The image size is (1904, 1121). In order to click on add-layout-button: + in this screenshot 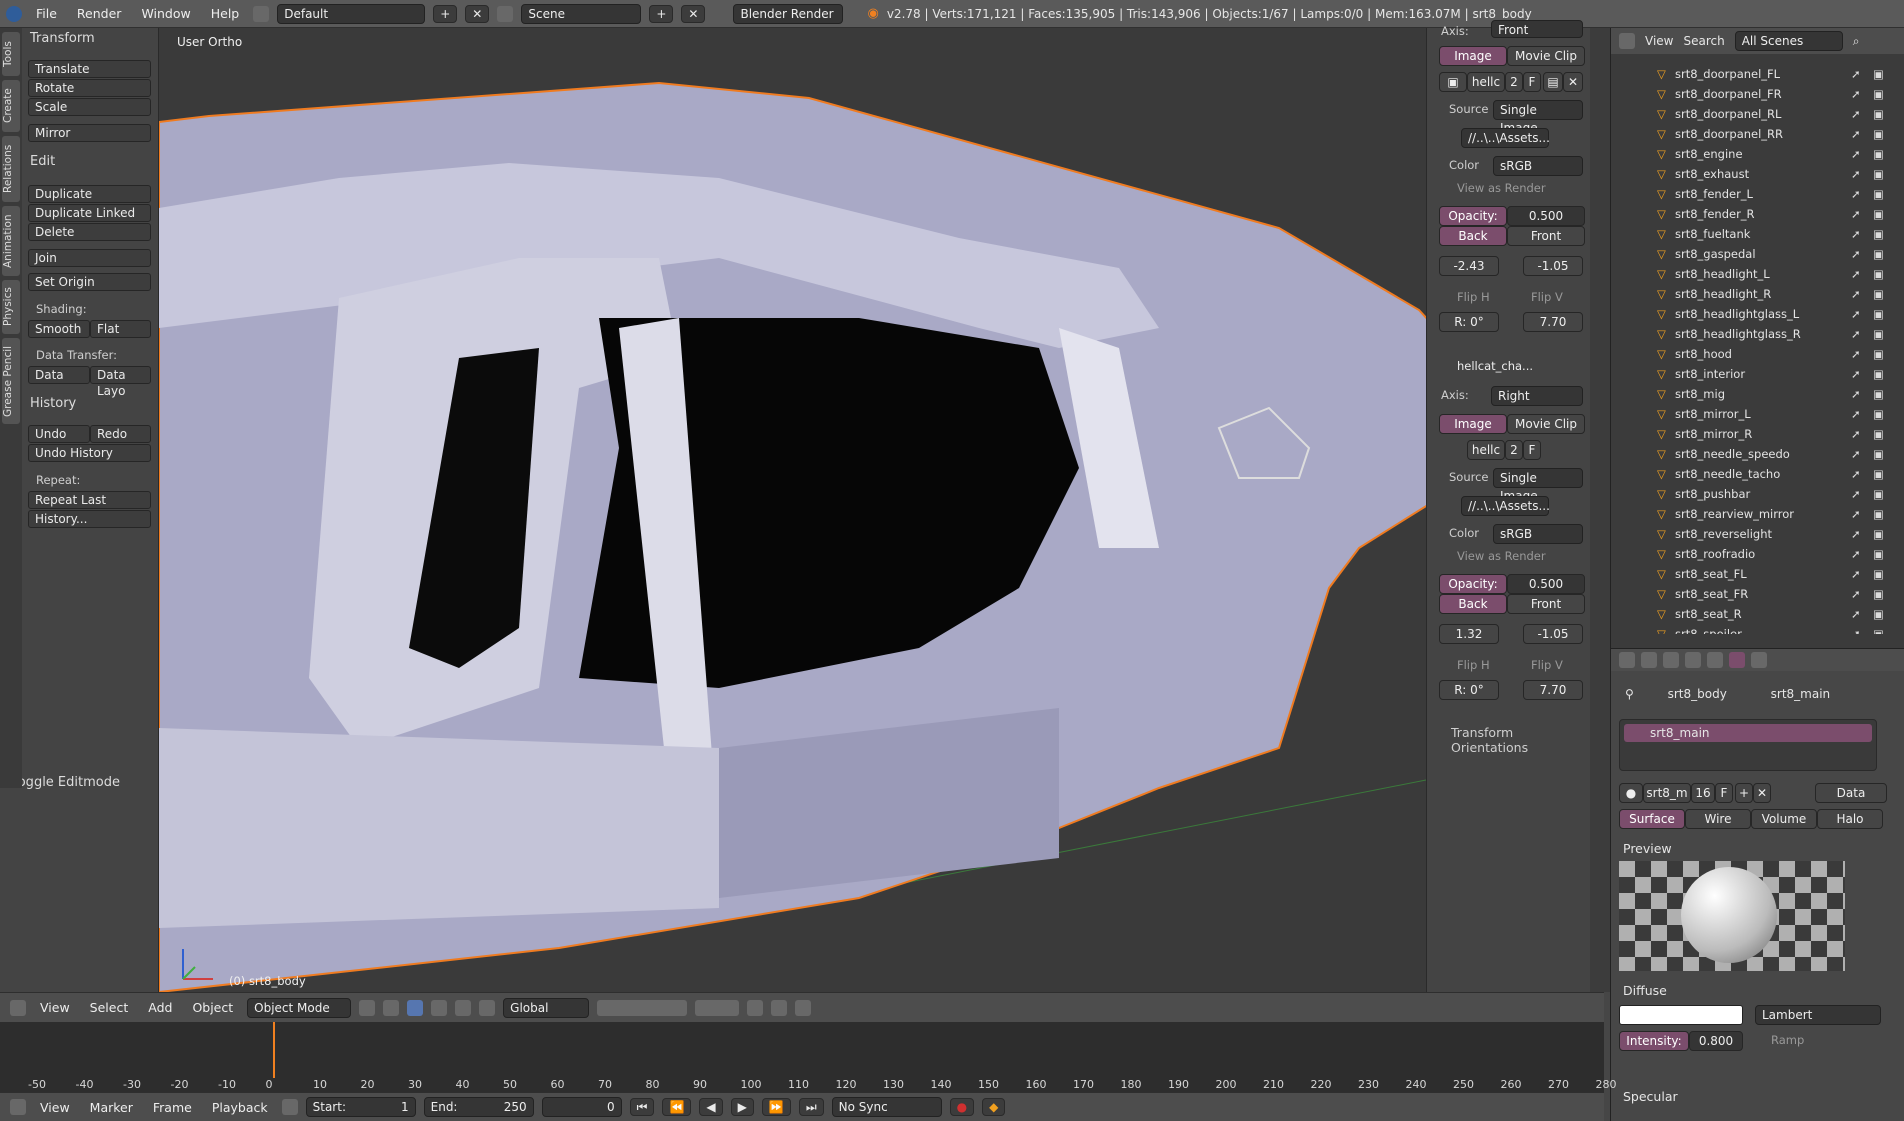, I will do `click(445, 13)`.